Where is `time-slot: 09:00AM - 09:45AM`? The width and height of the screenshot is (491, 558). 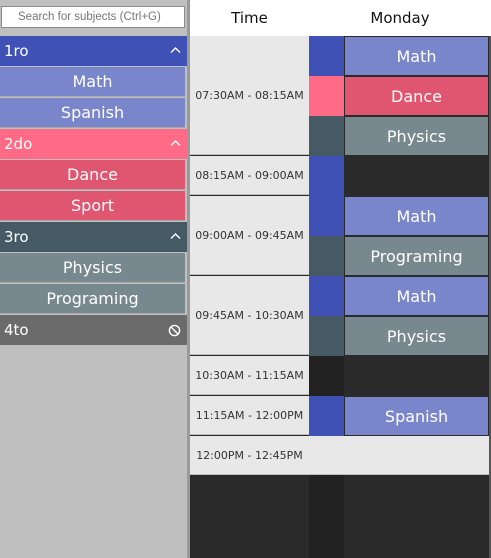
time-slot: 09:00AM - 09:45AM is located at coordinates (249, 235).